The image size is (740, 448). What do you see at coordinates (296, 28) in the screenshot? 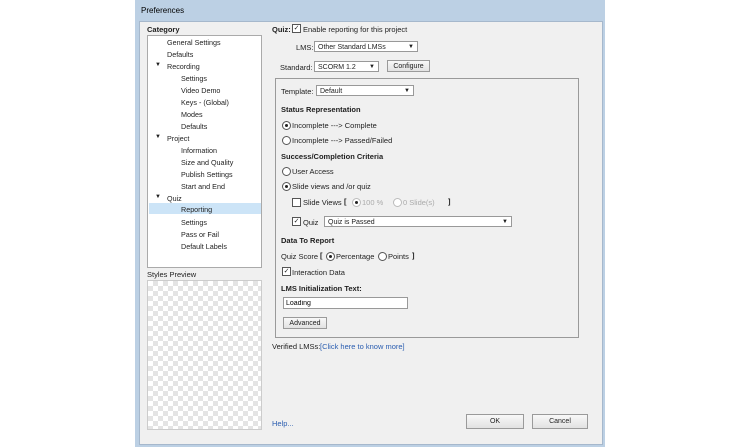
I see `enable-reporting-checkbox: ✓` at bounding box center [296, 28].